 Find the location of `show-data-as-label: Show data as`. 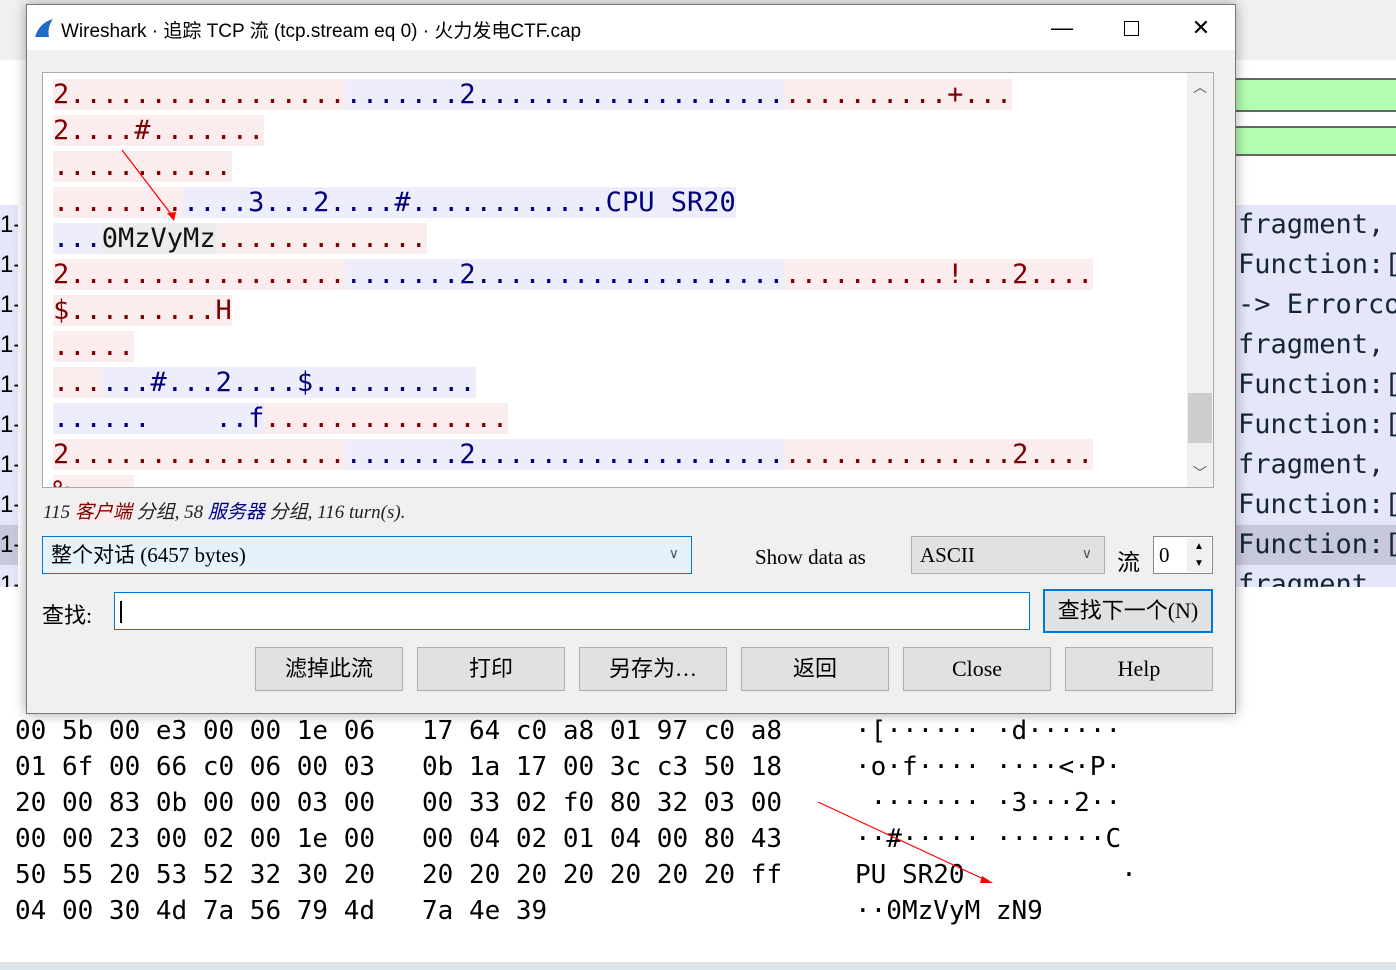

show-data-as-label: Show data as is located at coordinates (810, 557).